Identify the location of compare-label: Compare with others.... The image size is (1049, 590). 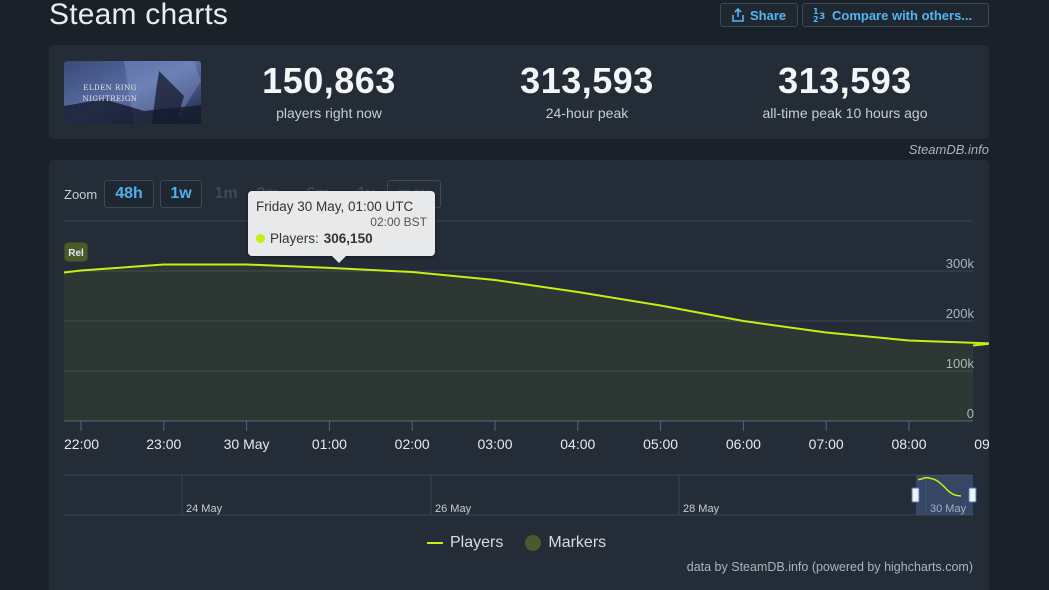
(902, 15).